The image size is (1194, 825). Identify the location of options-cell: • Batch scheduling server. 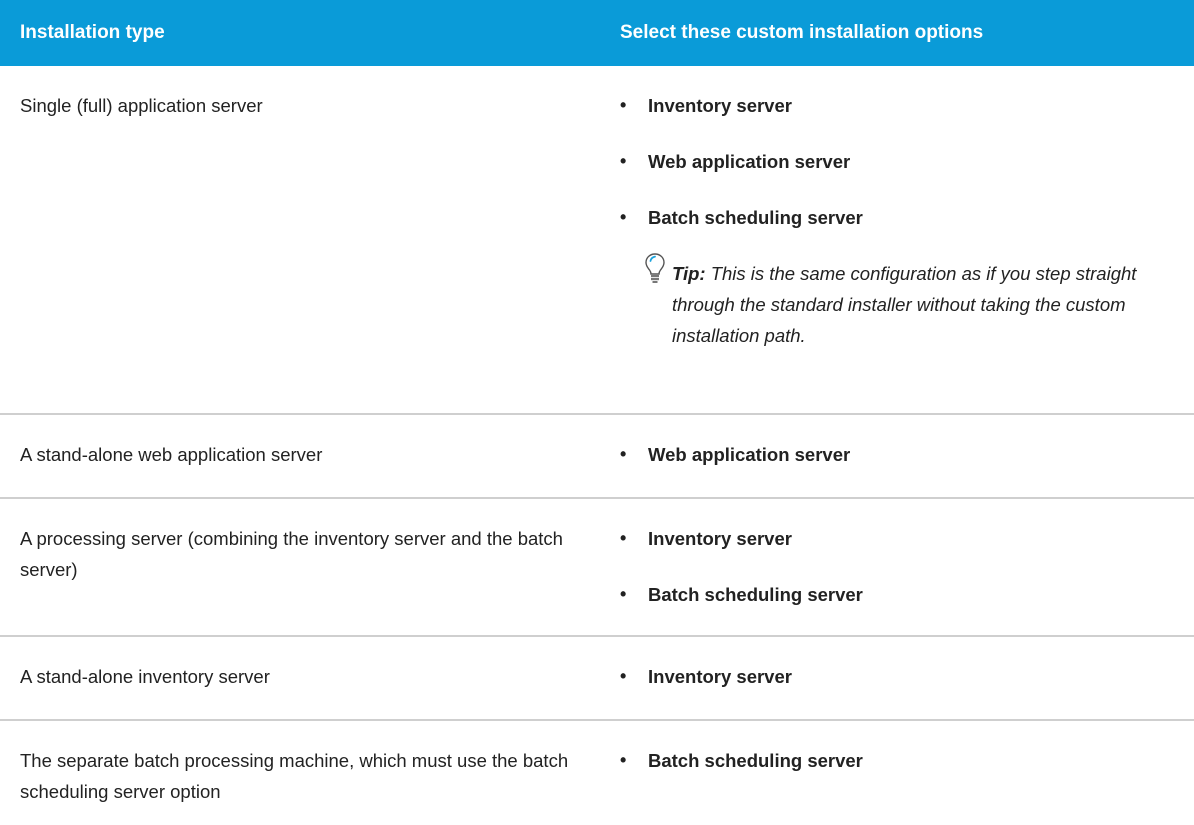
(897, 773).